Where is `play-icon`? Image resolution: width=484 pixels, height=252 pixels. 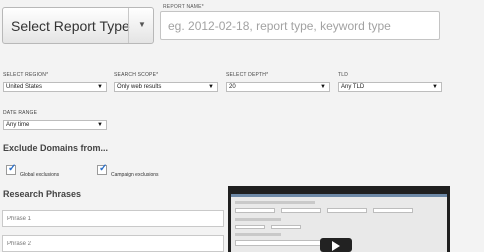 play-icon is located at coordinates (336, 246).